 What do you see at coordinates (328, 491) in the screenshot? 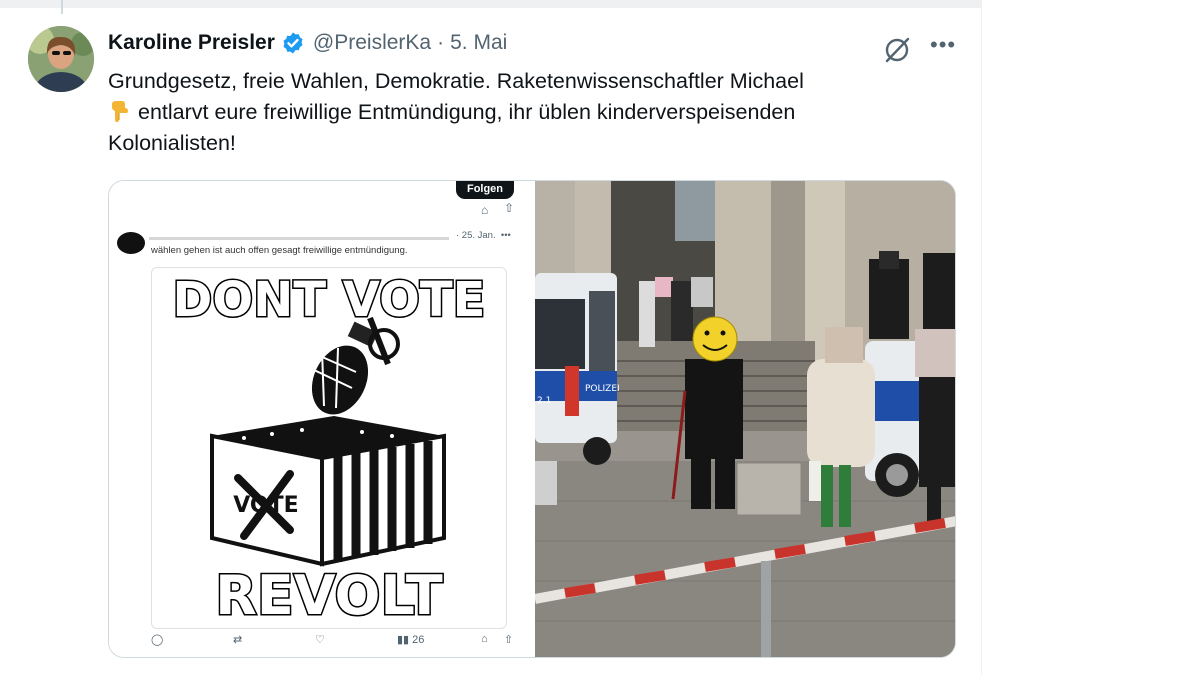
I see `ballot-box-icon: VOTE` at bounding box center [328, 491].